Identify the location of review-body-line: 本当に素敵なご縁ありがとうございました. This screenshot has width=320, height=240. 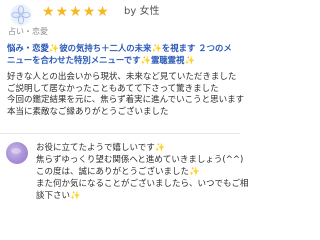
(88, 111).